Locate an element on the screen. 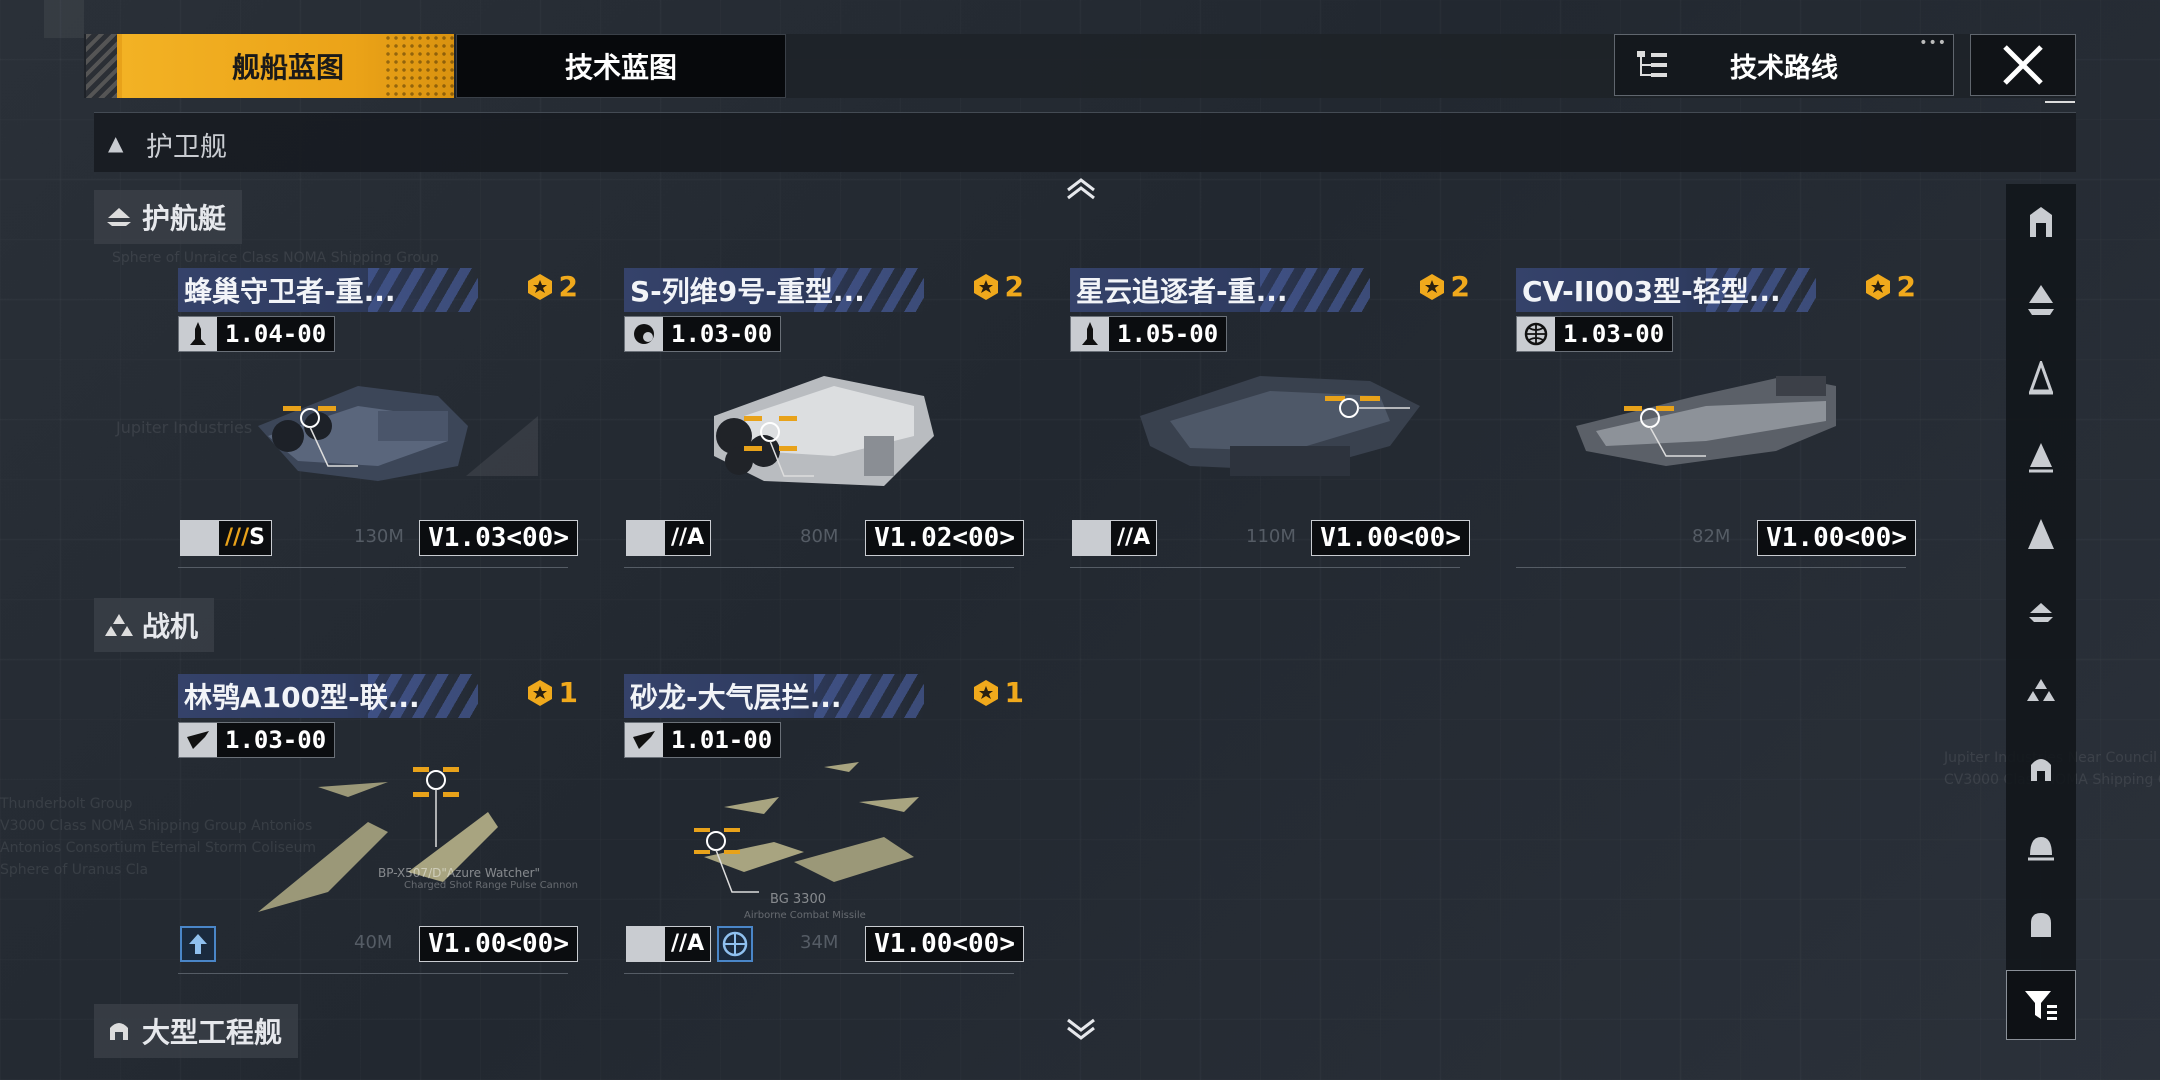 This screenshot has width=2160, height=1080. build-version: V1.02<00> is located at coordinates (944, 538).